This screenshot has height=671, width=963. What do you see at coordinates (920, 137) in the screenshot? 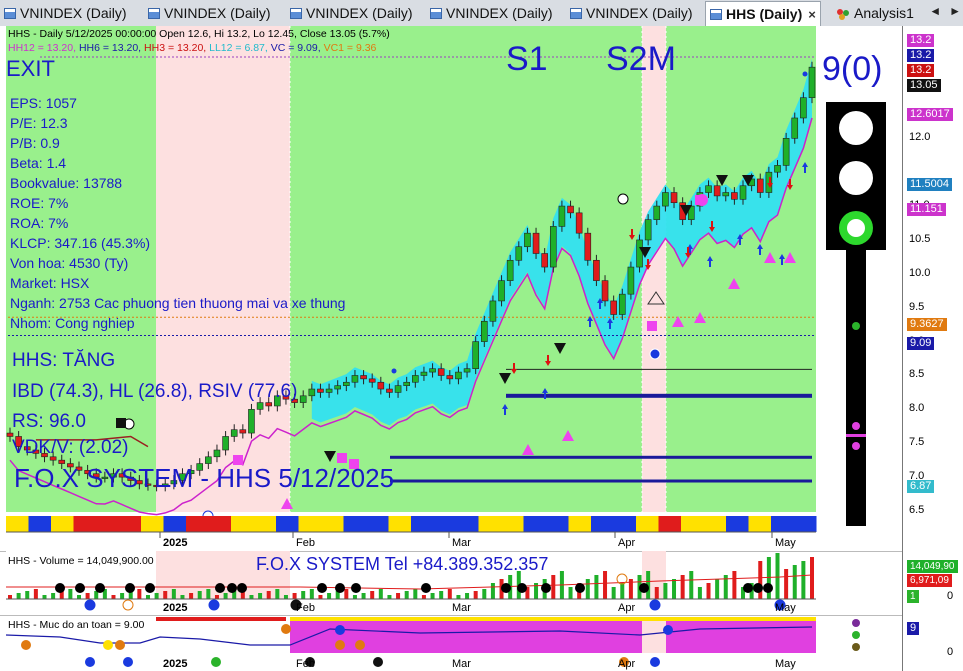
I see `price-tick-label: 12.0` at bounding box center [920, 137].